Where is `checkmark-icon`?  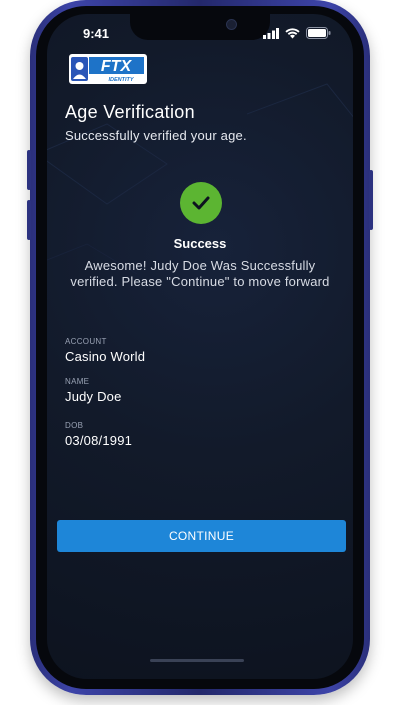 checkmark-icon is located at coordinates (201, 203).